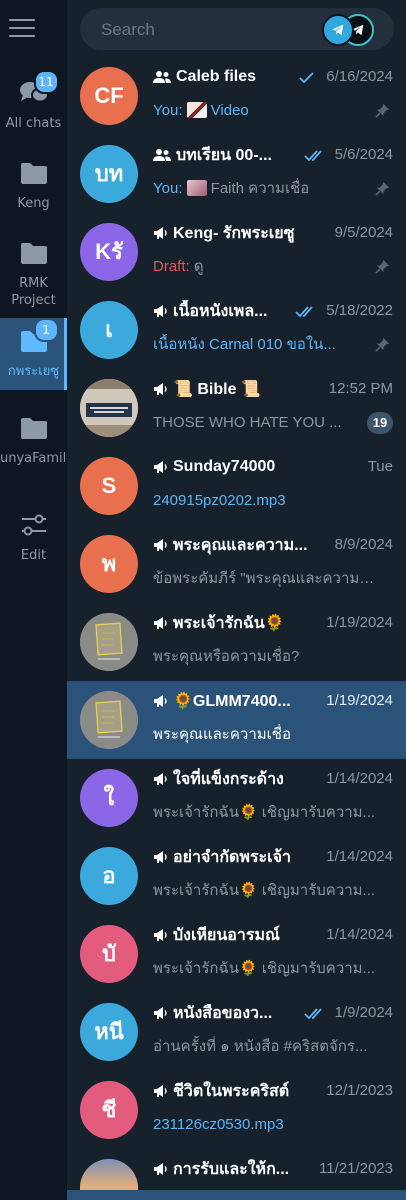 The height and width of the screenshot is (1200, 406). What do you see at coordinates (178, 266) in the screenshot?
I see `chat-preview: Draft: ดู` at bounding box center [178, 266].